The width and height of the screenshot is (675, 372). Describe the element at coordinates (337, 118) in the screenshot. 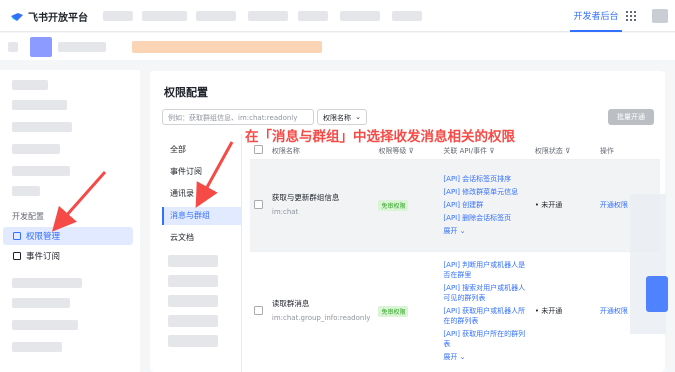

I see `select-value: 权限名称` at that location.